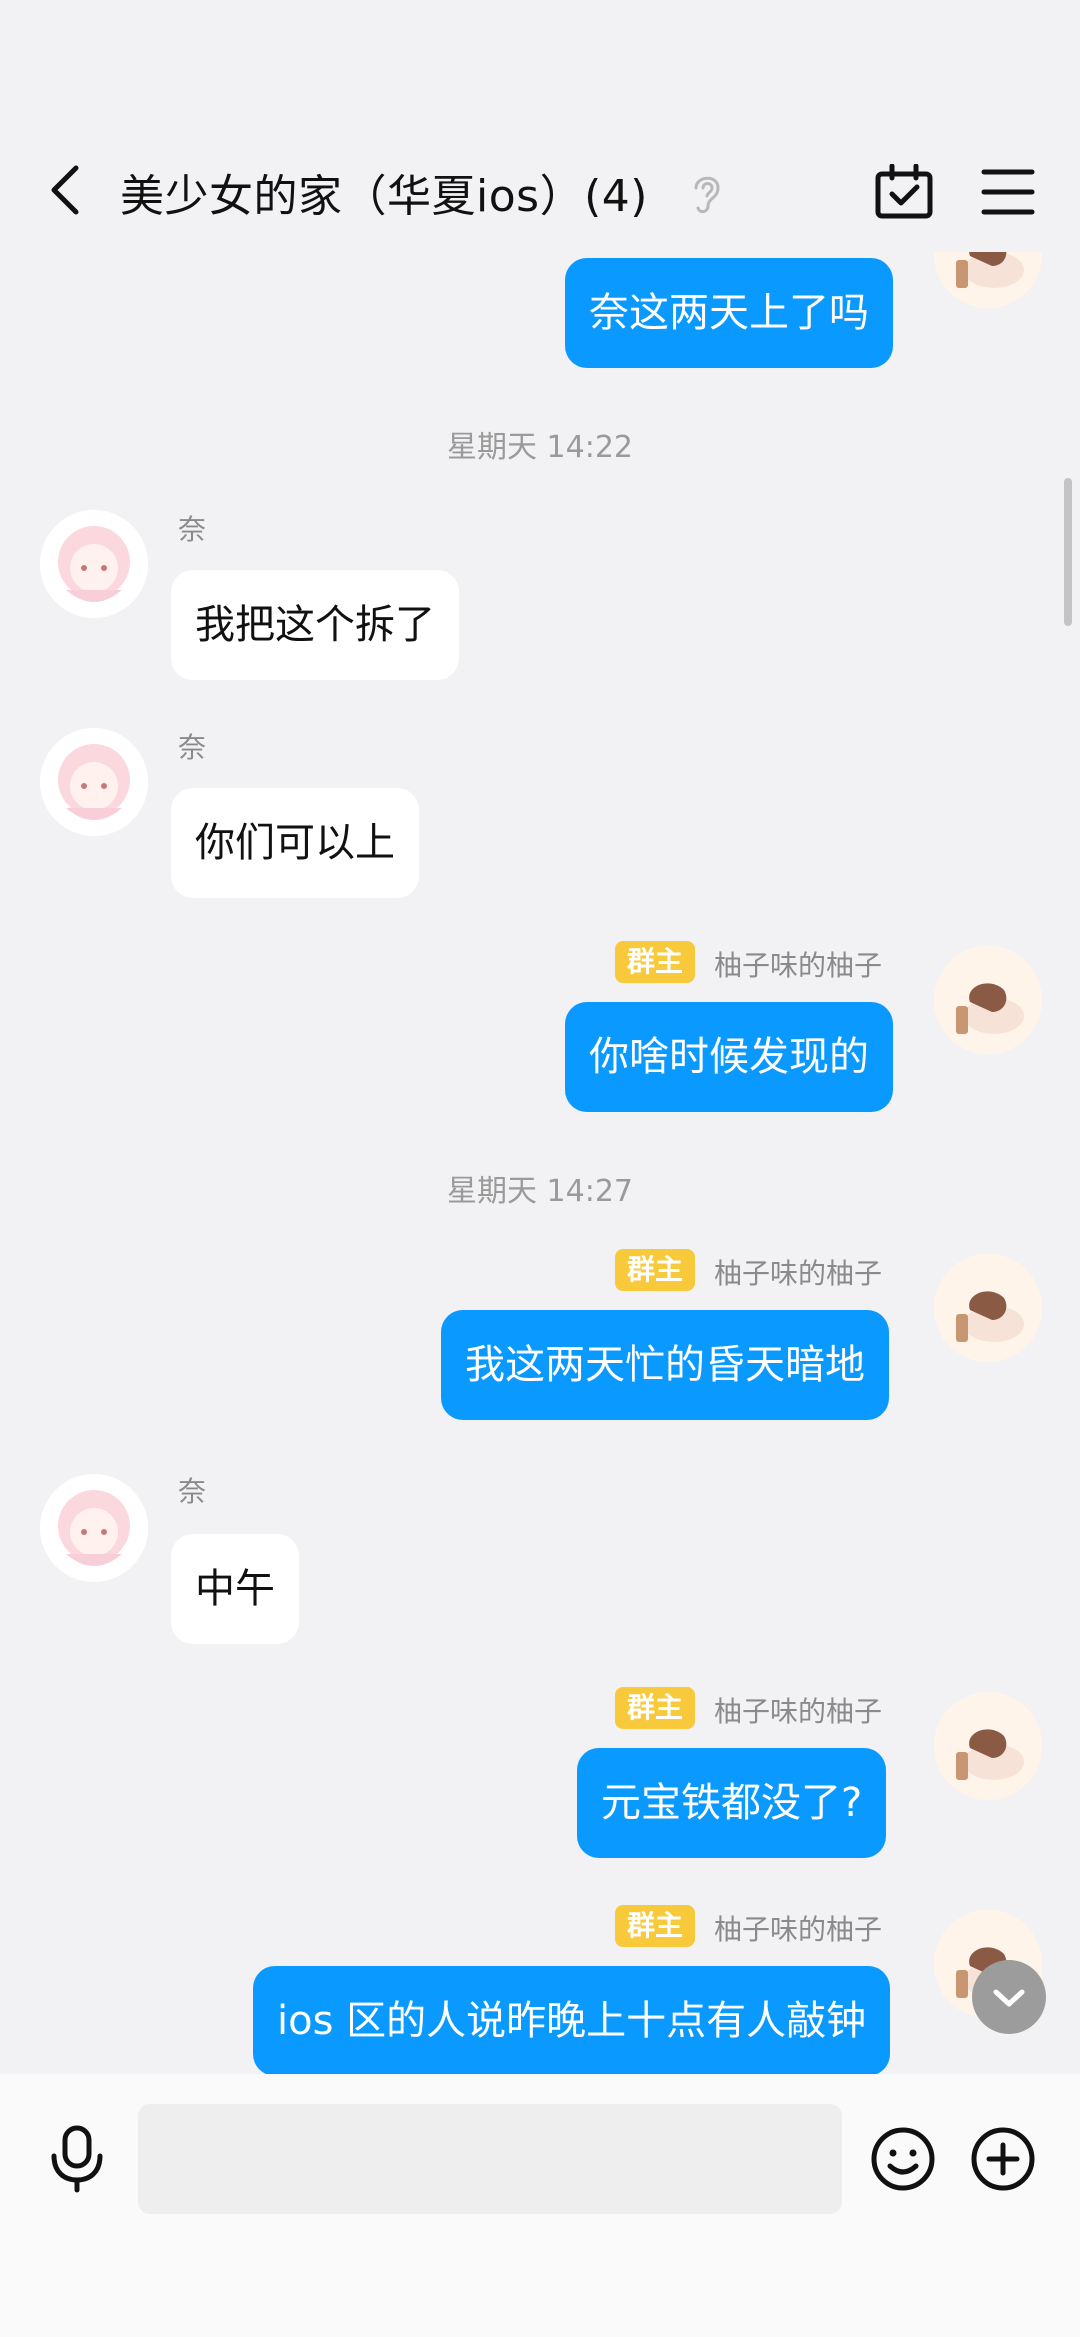 The height and width of the screenshot is (2337, 1080). Describe the element at coordinates (904, 192) in the screenshot. I see `calendar-check-icon` at that location.